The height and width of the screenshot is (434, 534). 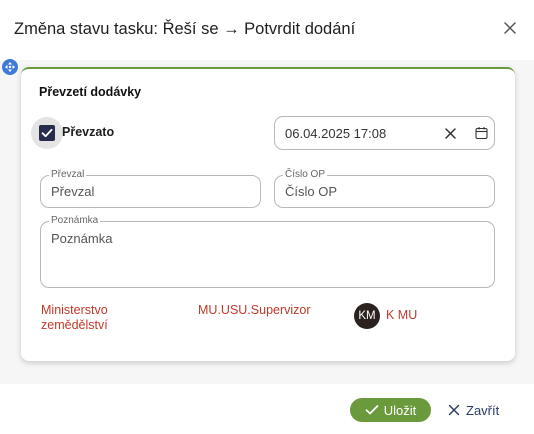 What do you see at coordinates (372, 410) in the screenshot?
I see `check-icon` at bounding box center [372, 410].